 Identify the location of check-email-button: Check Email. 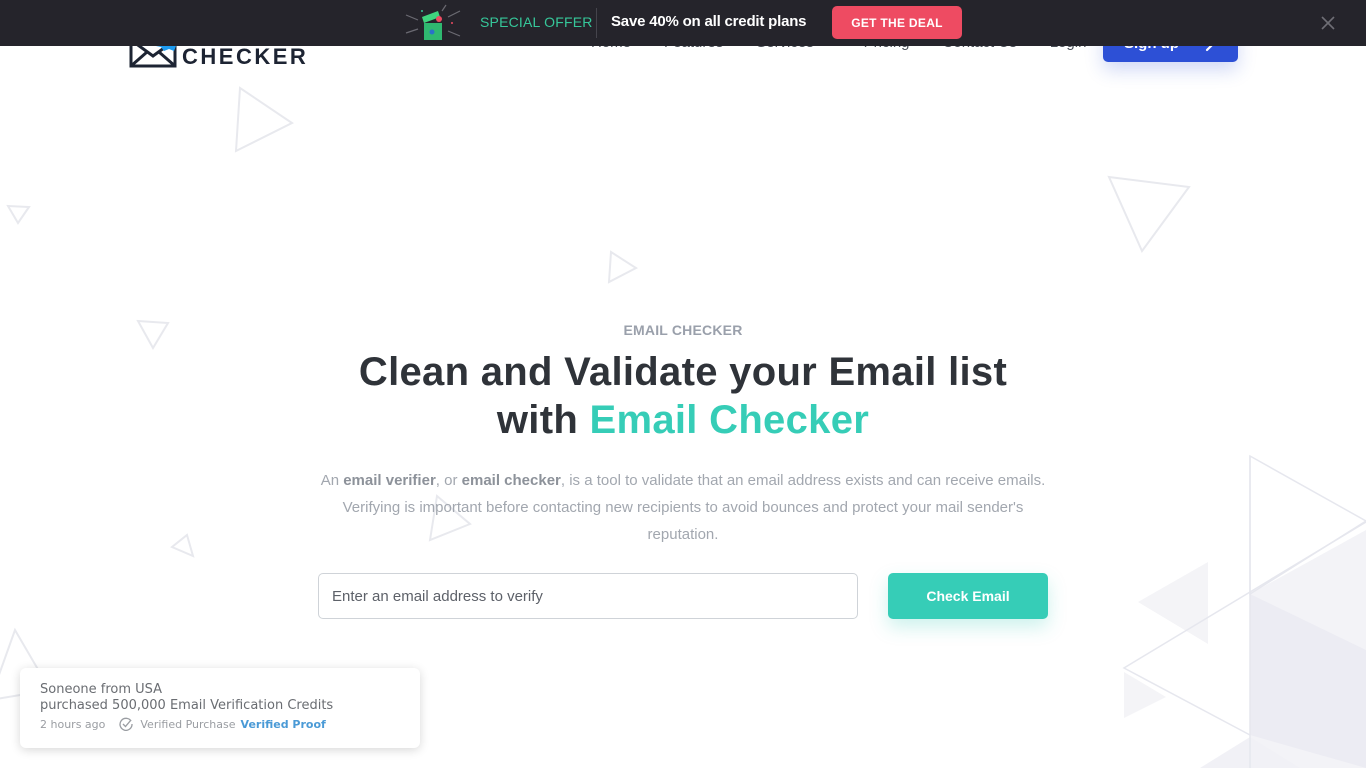
(968, 596).